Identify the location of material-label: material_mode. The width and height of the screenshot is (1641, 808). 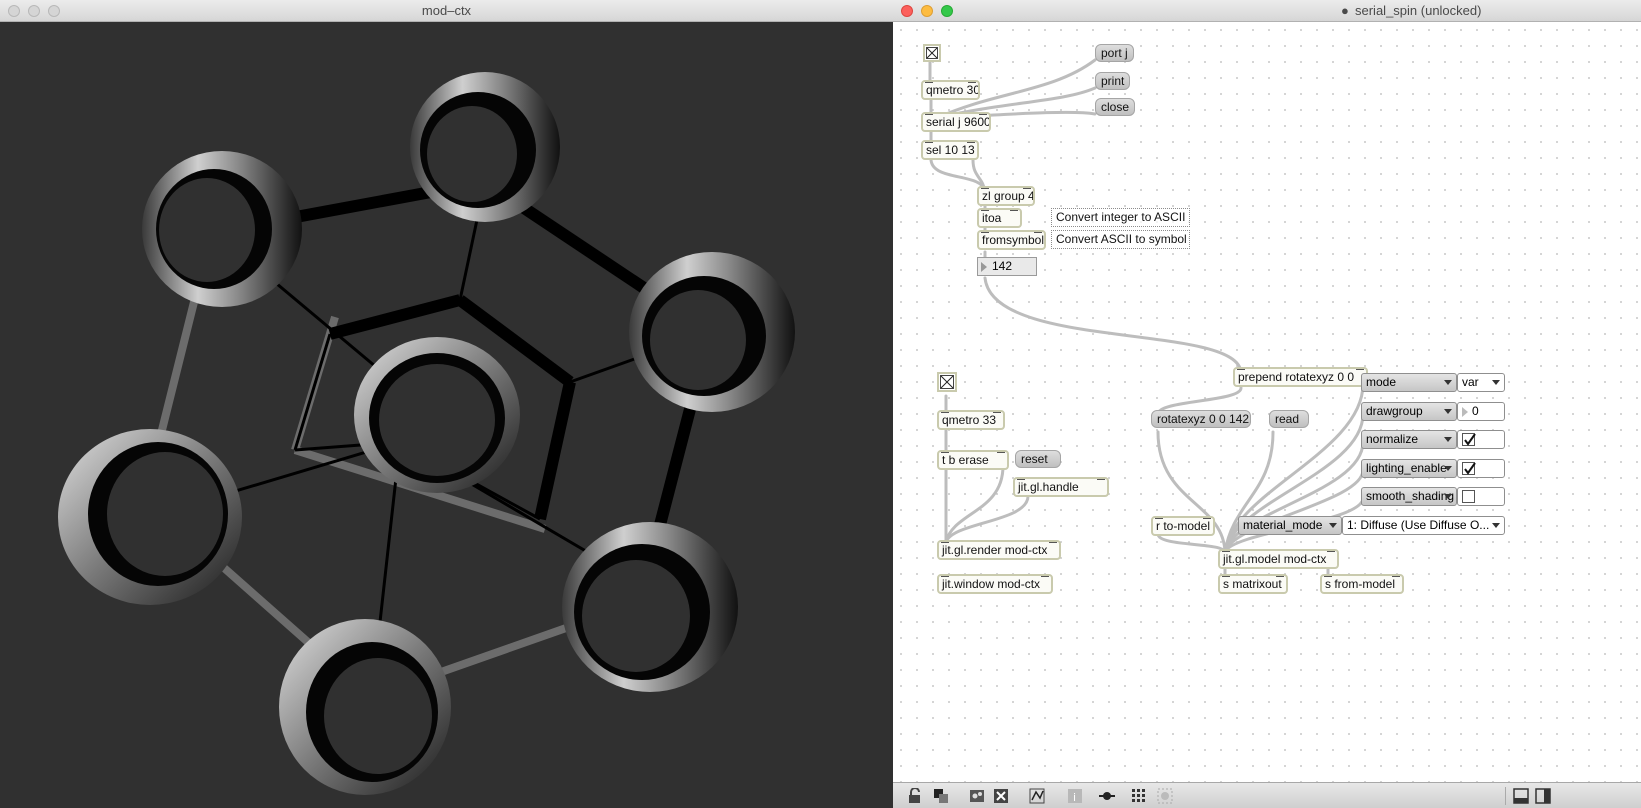
(1283, 525).